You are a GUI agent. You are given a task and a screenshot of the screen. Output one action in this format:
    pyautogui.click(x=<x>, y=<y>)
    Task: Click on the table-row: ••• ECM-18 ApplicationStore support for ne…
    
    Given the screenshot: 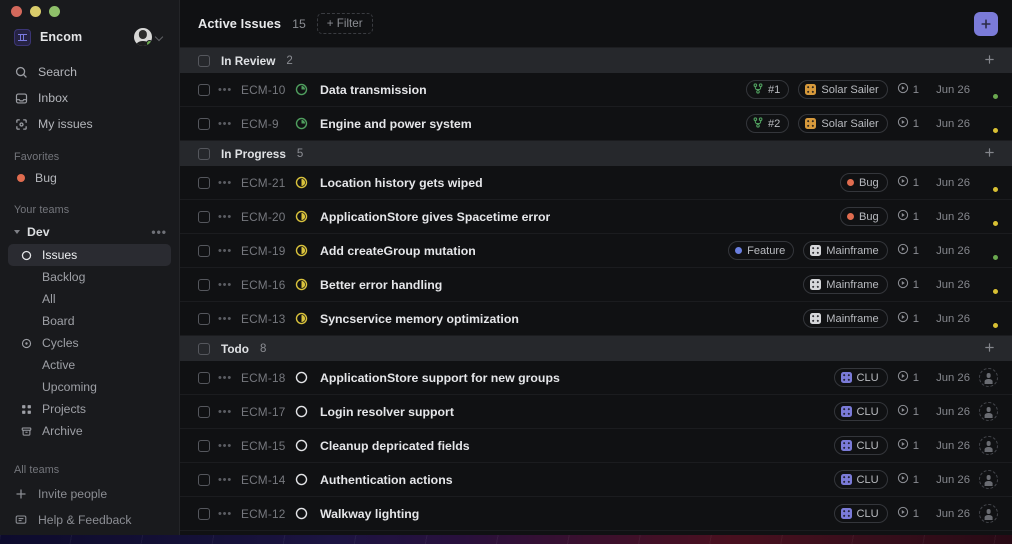 What is the action you would take?
    pyautogui.click(x=596, y=378)
    